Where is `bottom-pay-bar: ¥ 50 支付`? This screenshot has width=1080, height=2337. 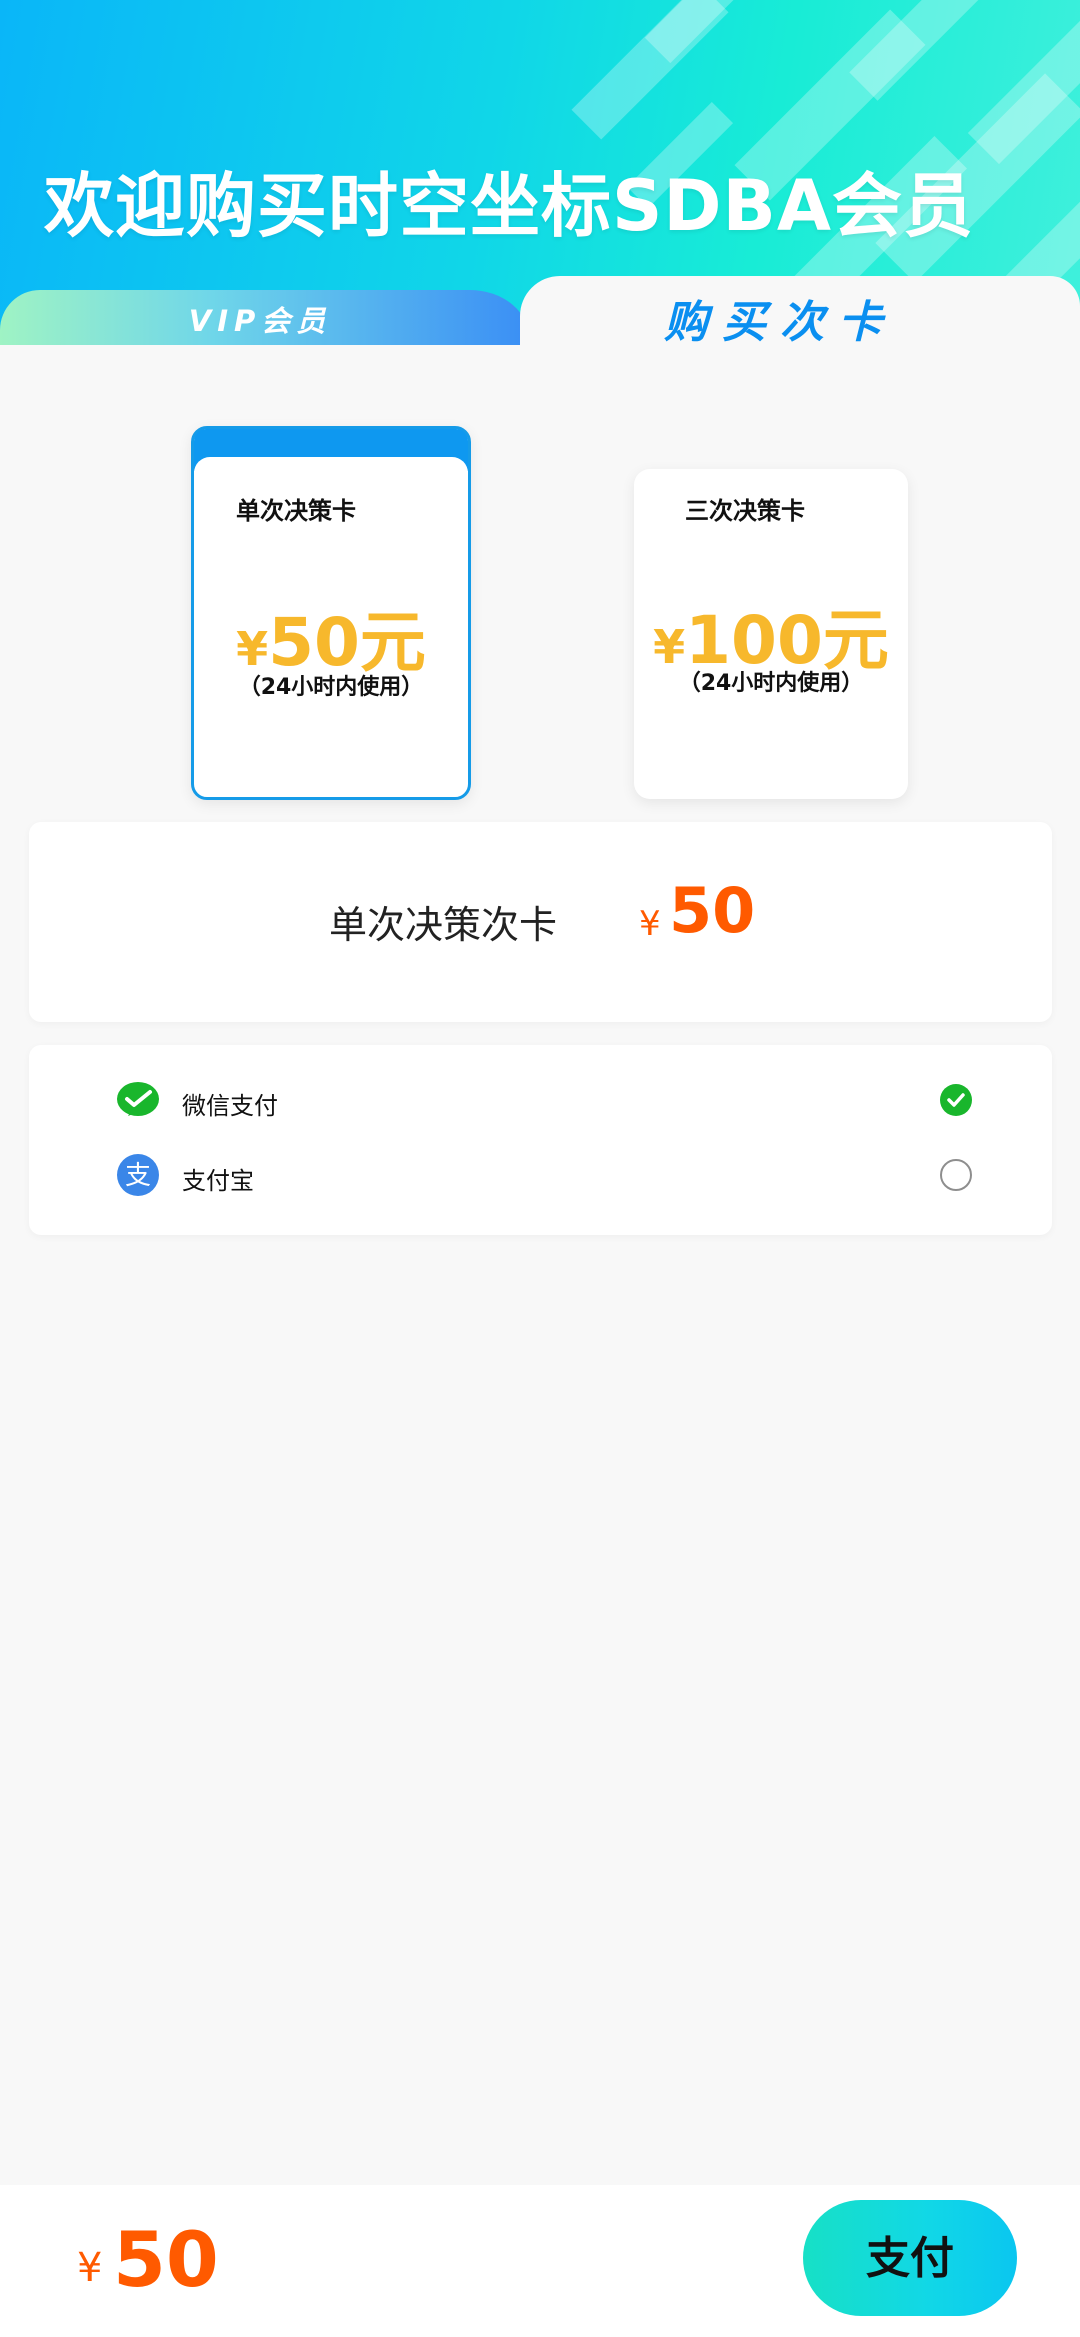
bottom-pay-bar: ¥ 50 支付 is located at coordinates (540, 2261).